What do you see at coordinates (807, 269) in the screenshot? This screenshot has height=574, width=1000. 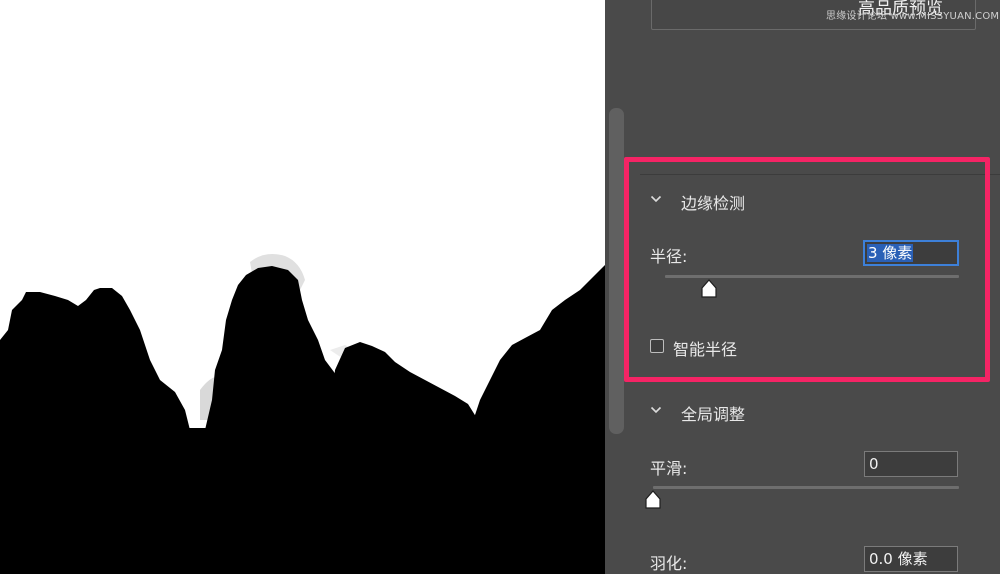 I see `highlight-frame` at bounding box center [807, 269].